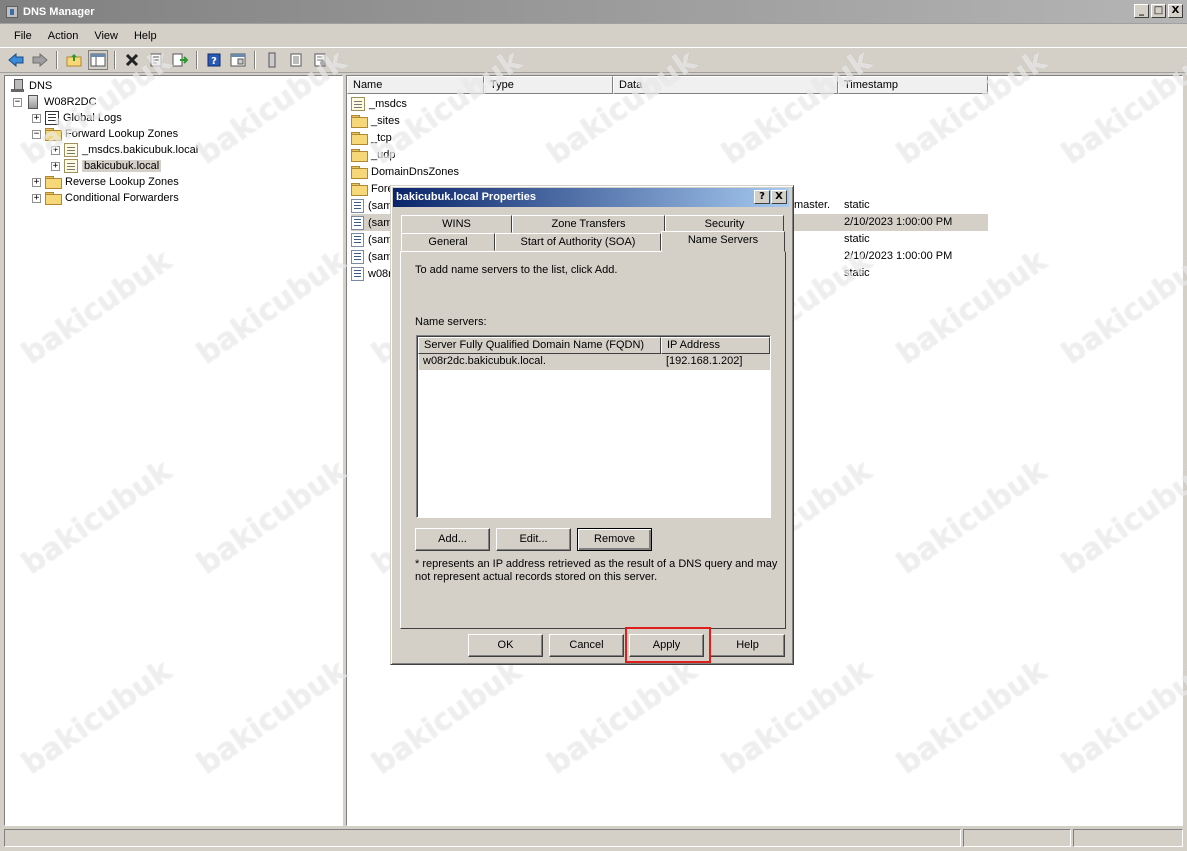 The height and width of the screenshot is (851, 1187). What do you see at coordinates (704, 361) in the screenshot?
I see `ns-ip-cell: [192.168.1.202]` at bounding box center [704, 361].